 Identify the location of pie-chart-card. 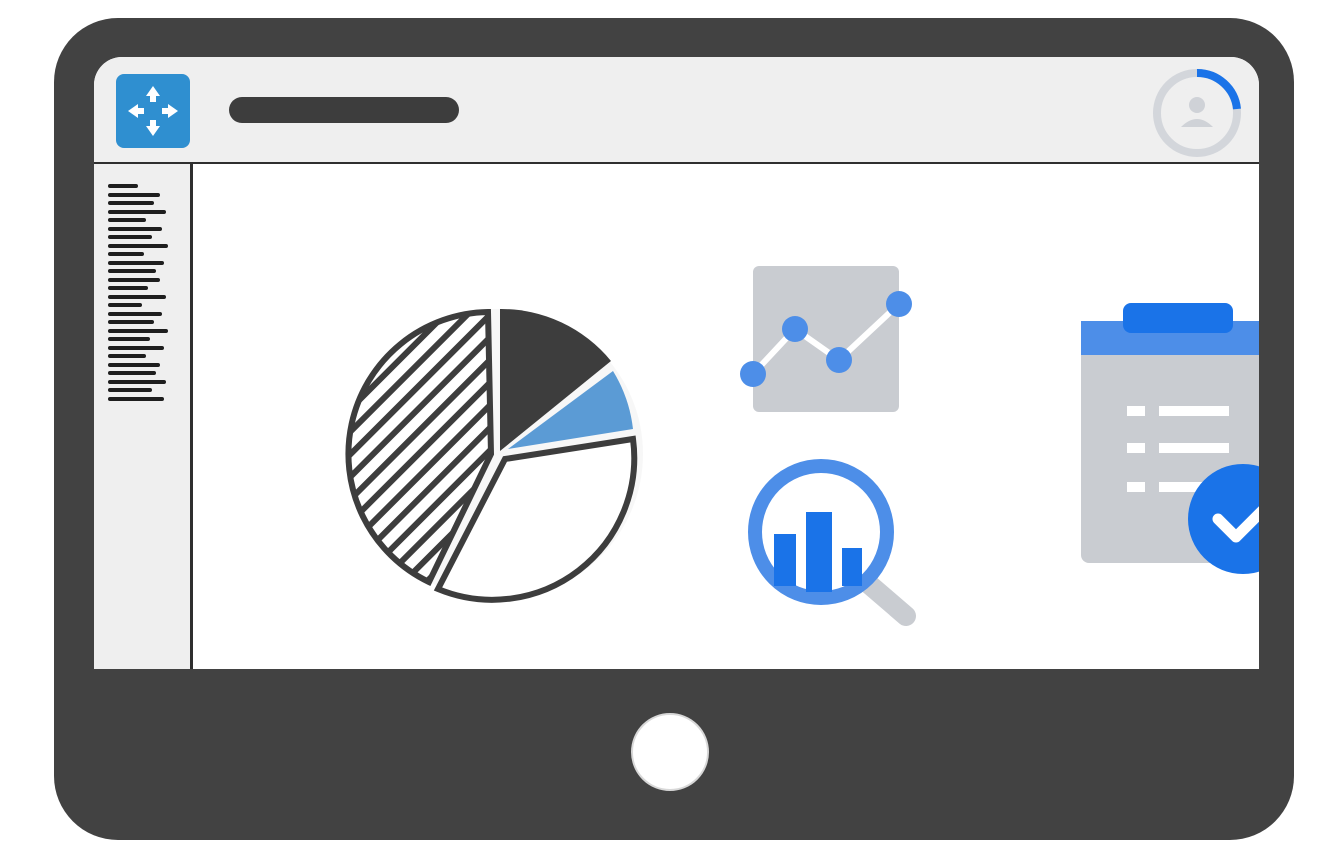
(498, 454).